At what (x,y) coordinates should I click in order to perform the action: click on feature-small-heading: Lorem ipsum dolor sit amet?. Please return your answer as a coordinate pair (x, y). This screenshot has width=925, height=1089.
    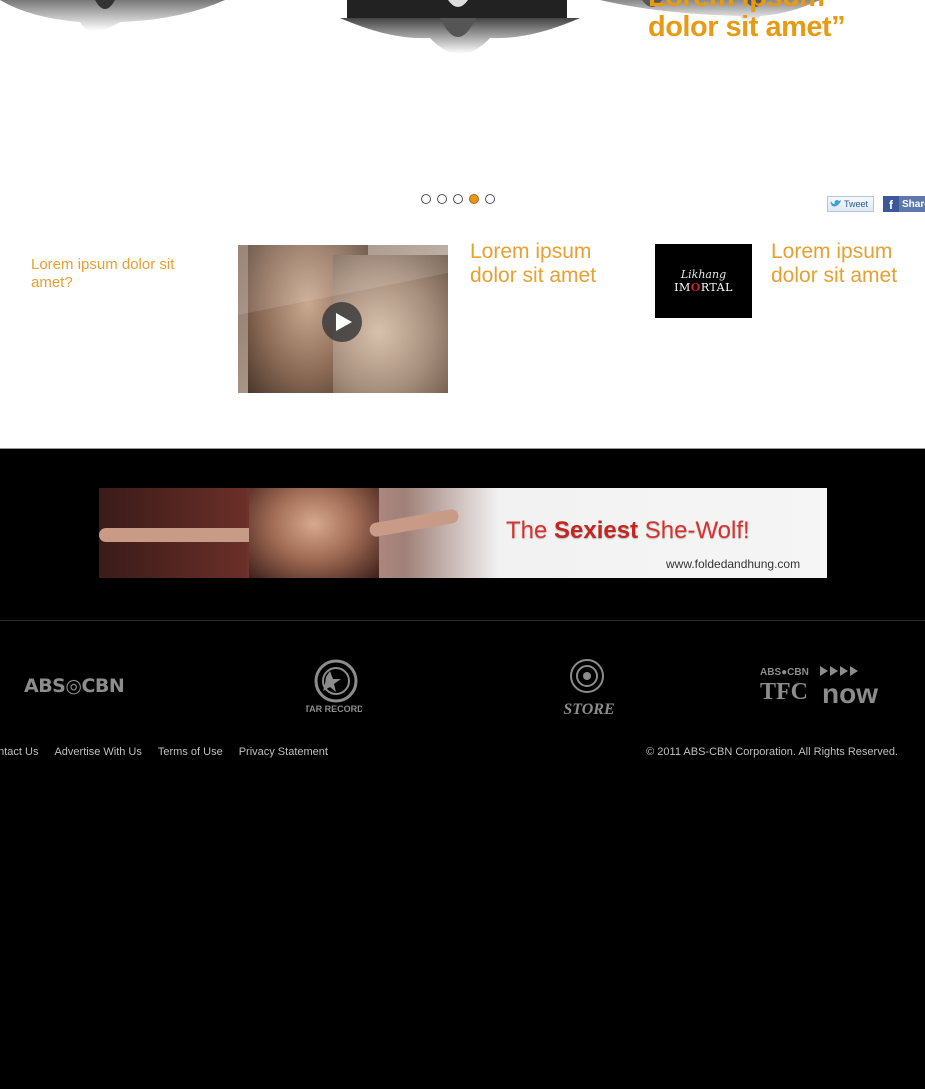
    Looking at the image, I should click on (116, 274).